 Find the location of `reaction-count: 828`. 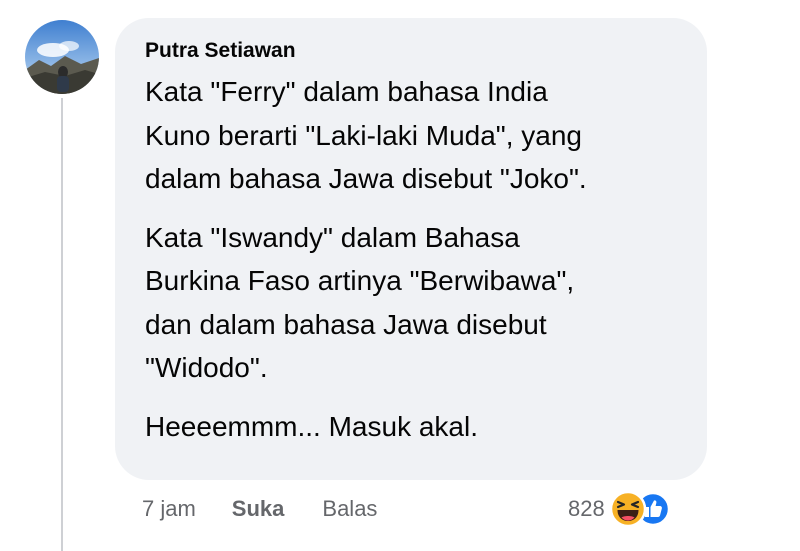

reaction-count: 828 is located at coordinates (586, 508).